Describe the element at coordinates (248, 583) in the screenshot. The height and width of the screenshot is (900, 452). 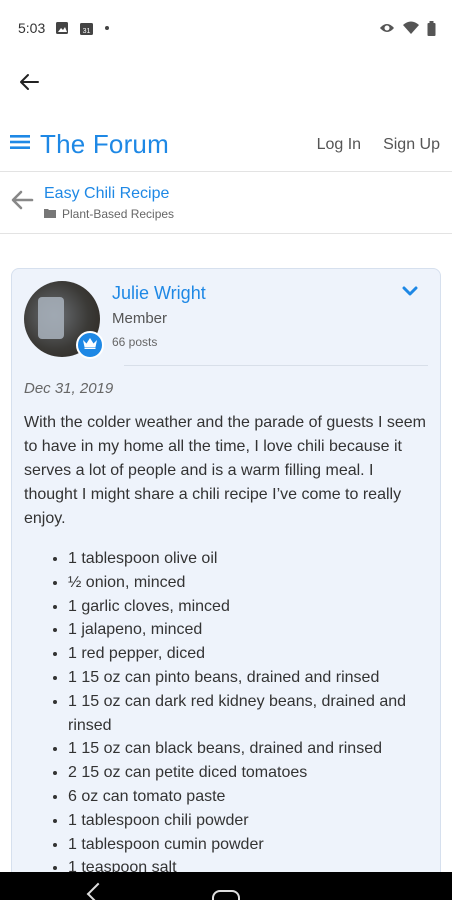
I see `ingredient-item: ½ onion, minced` at that location.